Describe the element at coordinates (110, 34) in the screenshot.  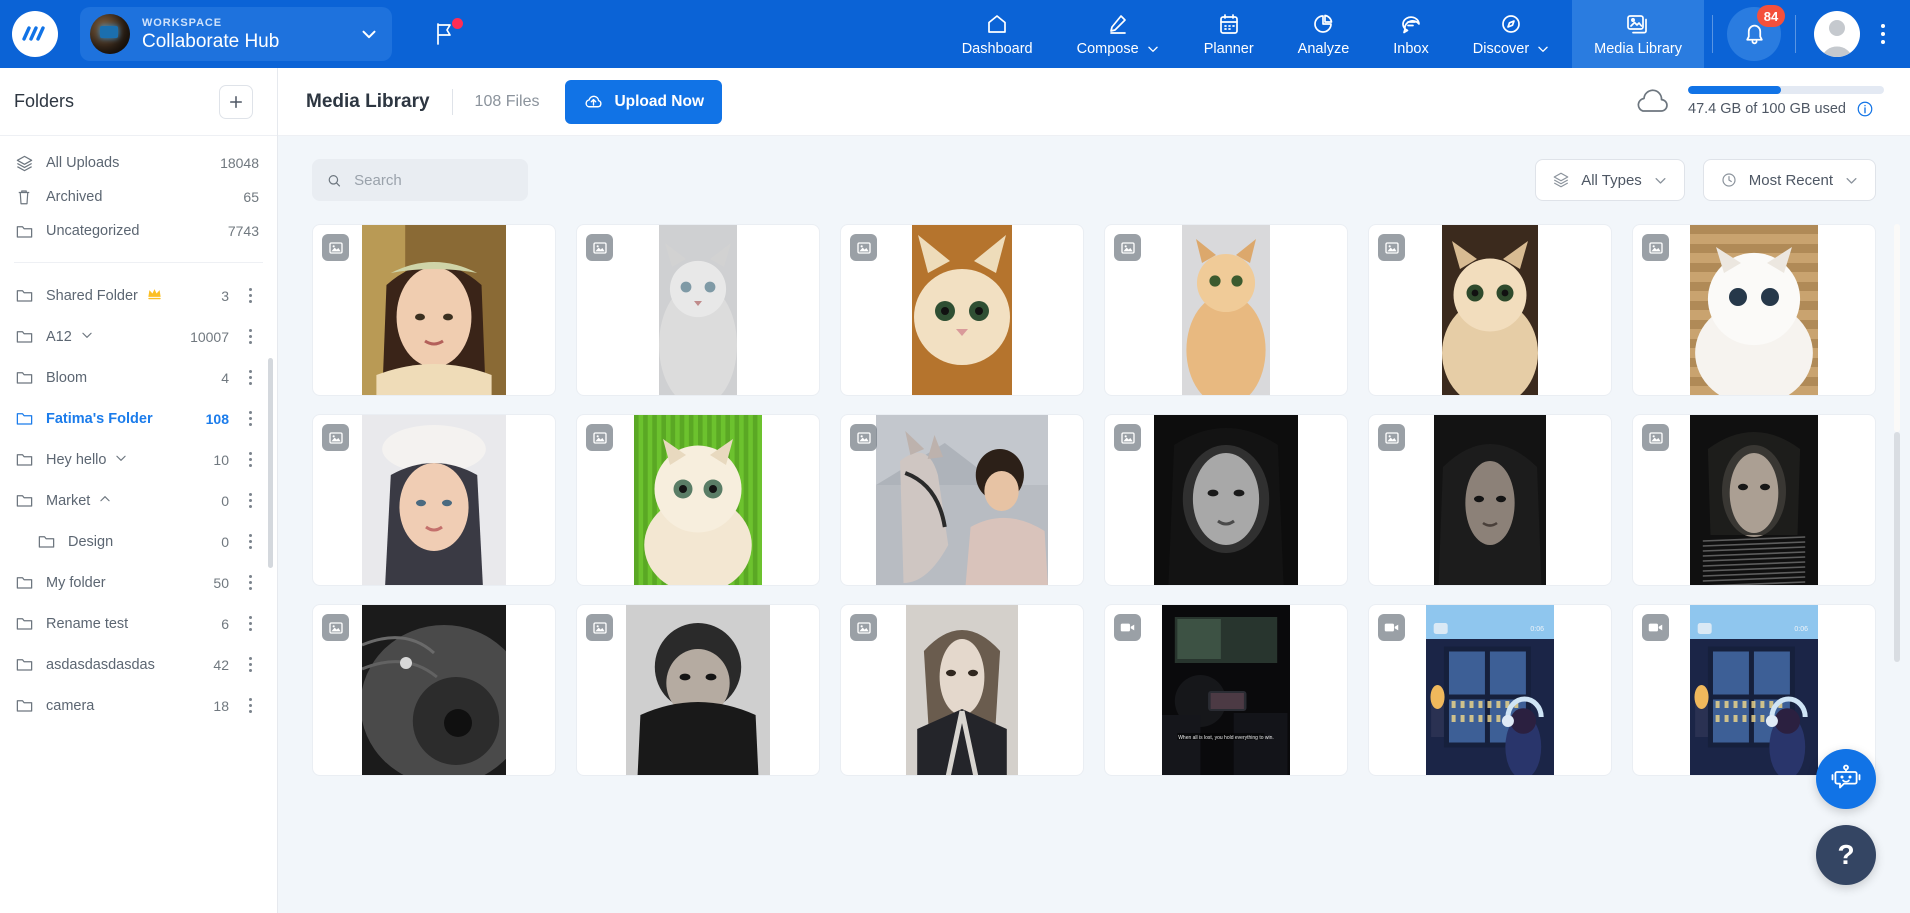
I see `workspace-avatar` at that location.